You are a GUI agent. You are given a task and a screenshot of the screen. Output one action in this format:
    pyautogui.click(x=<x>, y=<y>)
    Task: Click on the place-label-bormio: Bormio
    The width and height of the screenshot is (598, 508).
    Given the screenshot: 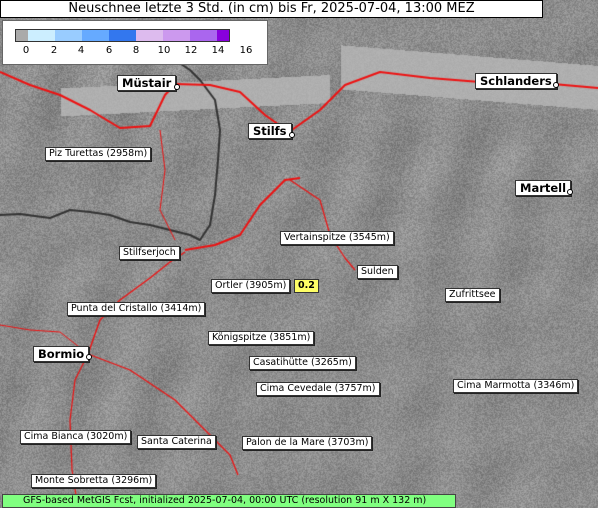 What is the action you would take?
    pyautogui.click(x=61, y=354)
    